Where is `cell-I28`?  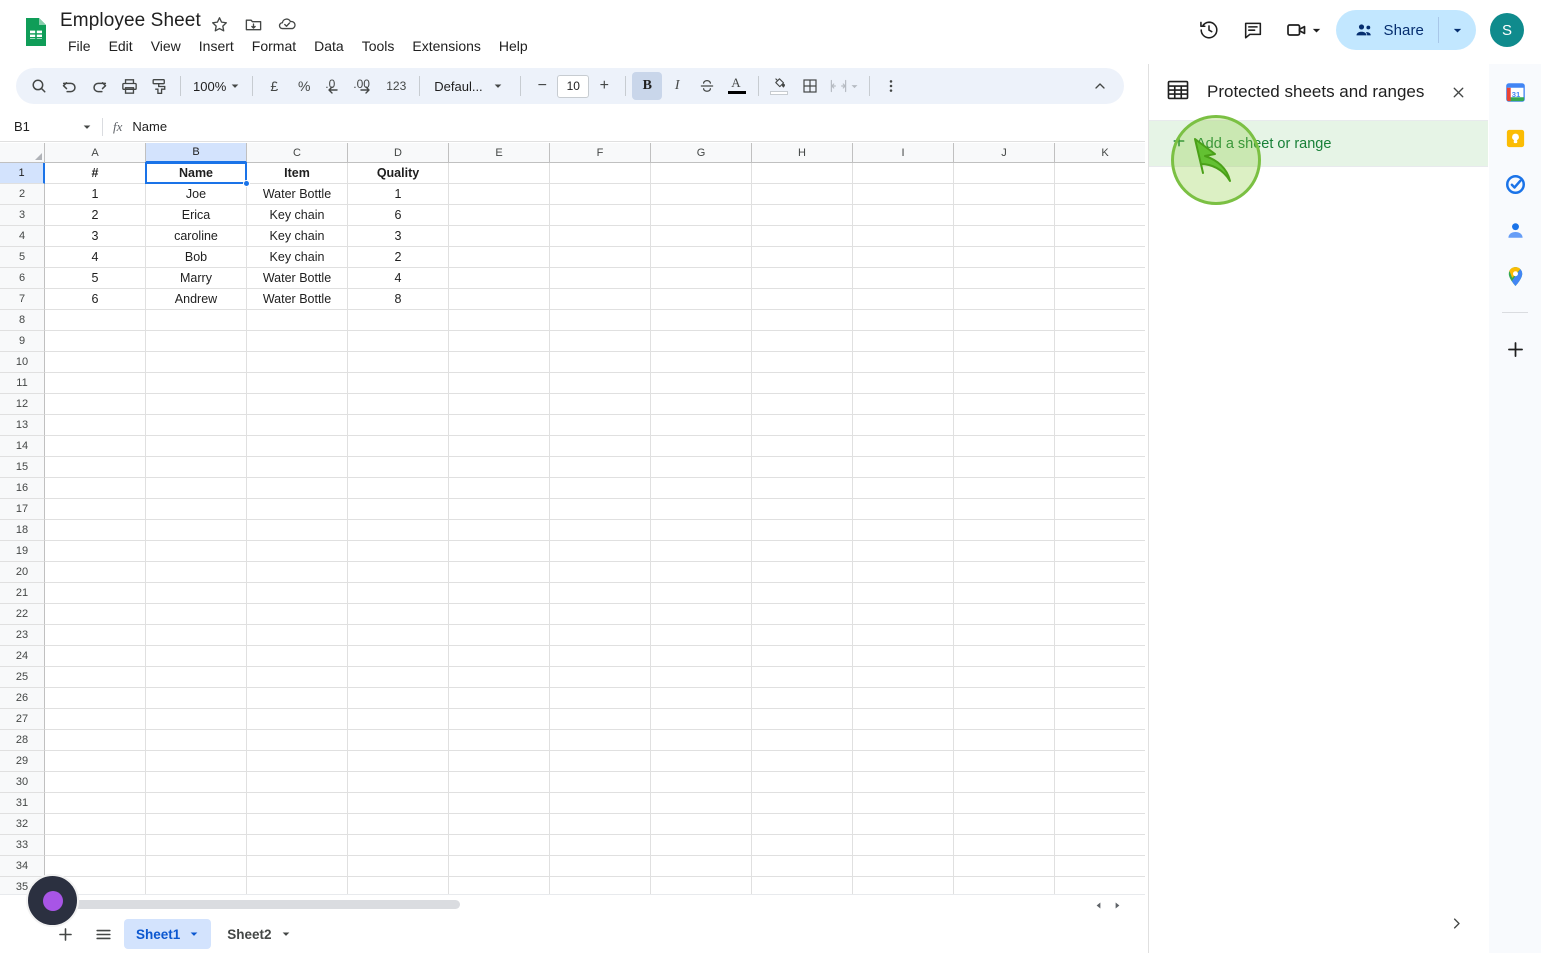
cell-I28 is located at coordinates (903, 740).